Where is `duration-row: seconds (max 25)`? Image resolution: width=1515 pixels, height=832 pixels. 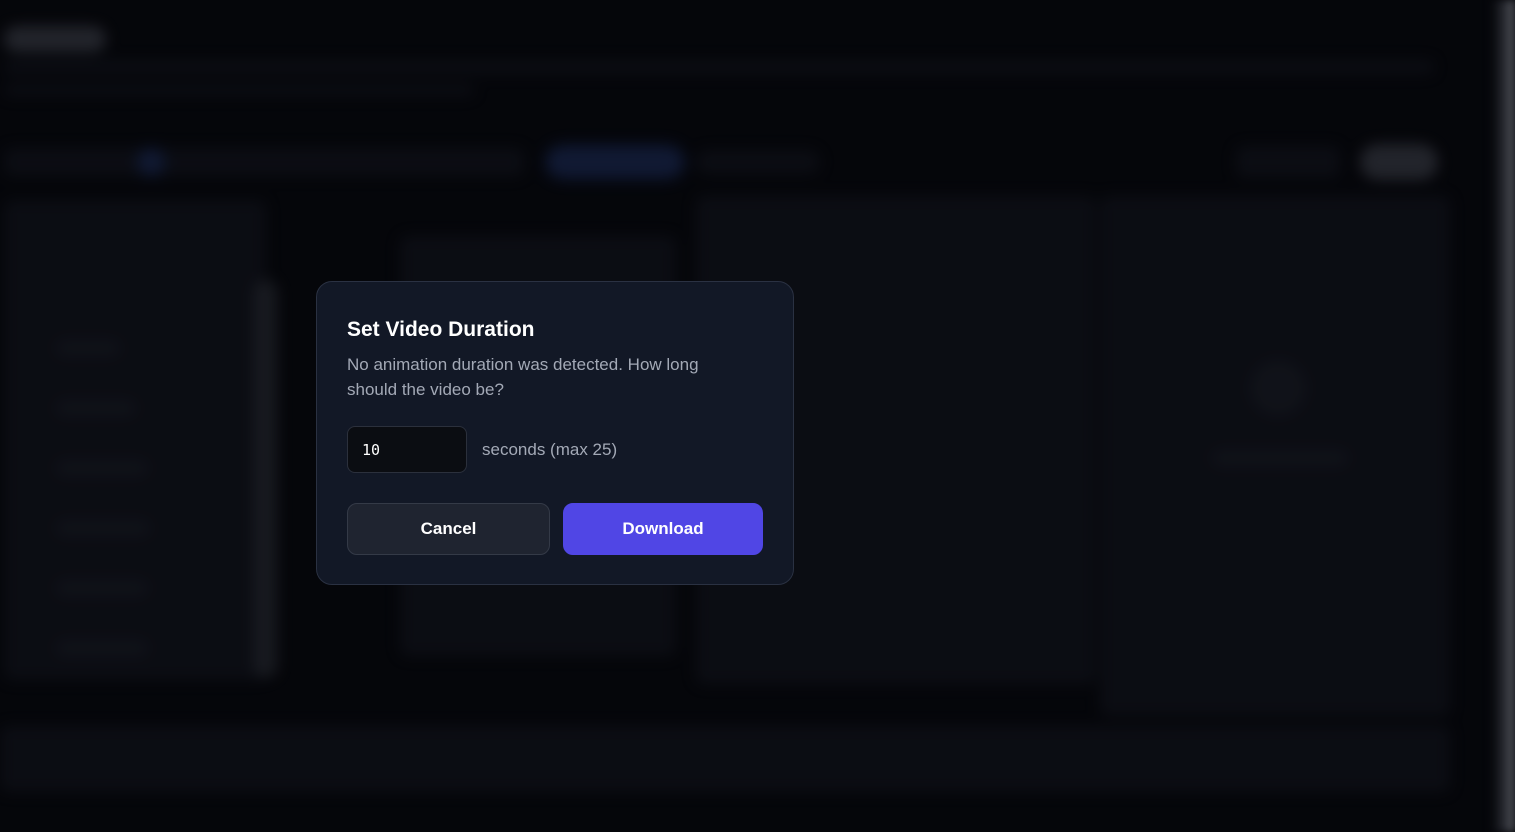
duration-row: seconds (max 25) is located at coordinates (555, 449).